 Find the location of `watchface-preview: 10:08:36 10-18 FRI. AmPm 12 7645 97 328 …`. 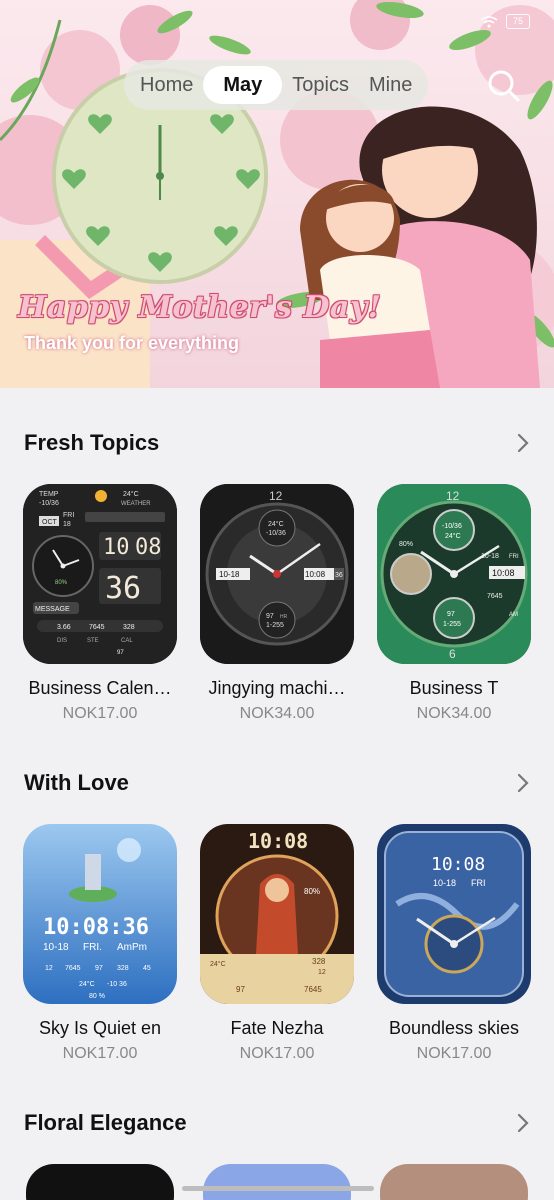

watchface-preview: 10:08:36 10-18 FRI. AmPm 12 7645 97 328 … is located at coordinates (100, 914).